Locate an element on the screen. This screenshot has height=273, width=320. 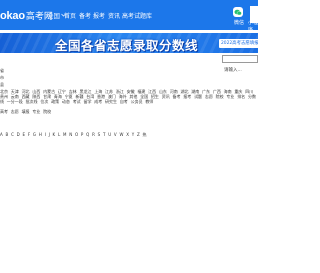
province-link: 一分一段 is located at coordinates (15, 101).